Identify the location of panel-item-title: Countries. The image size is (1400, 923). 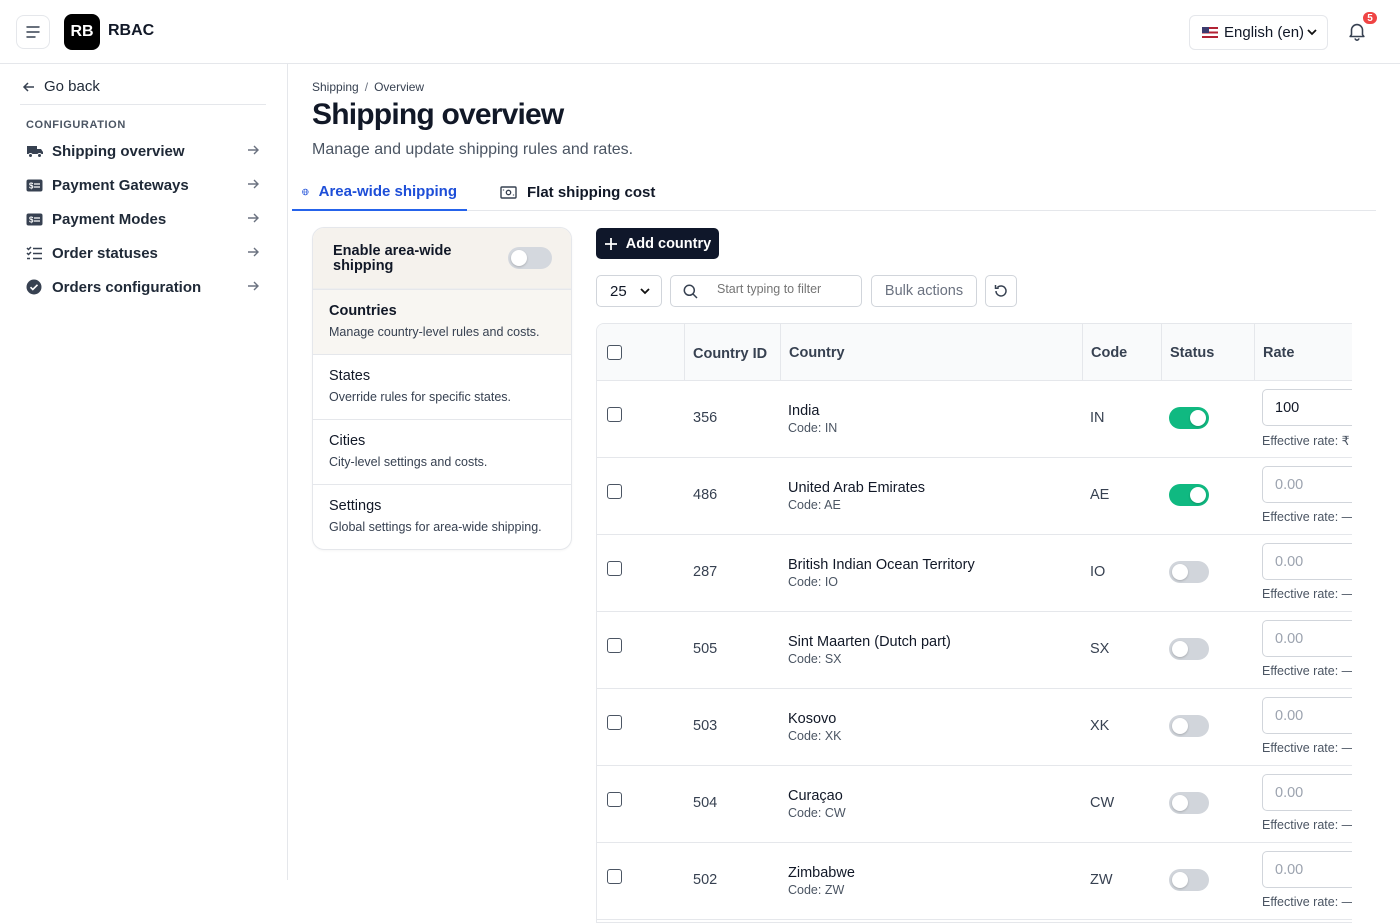
(363, 311).